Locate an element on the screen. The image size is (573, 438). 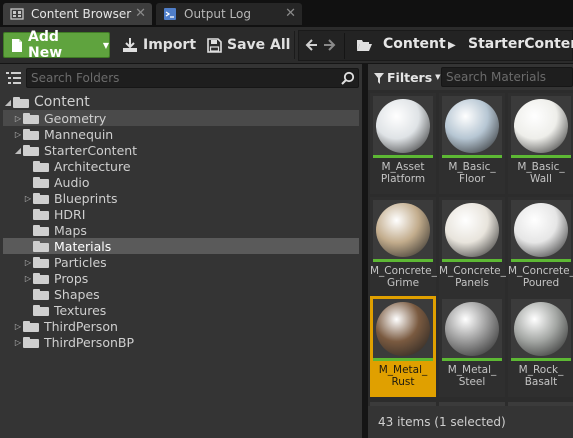
tree-item: ▷ Blueprints is located at coordinates (181, 198).